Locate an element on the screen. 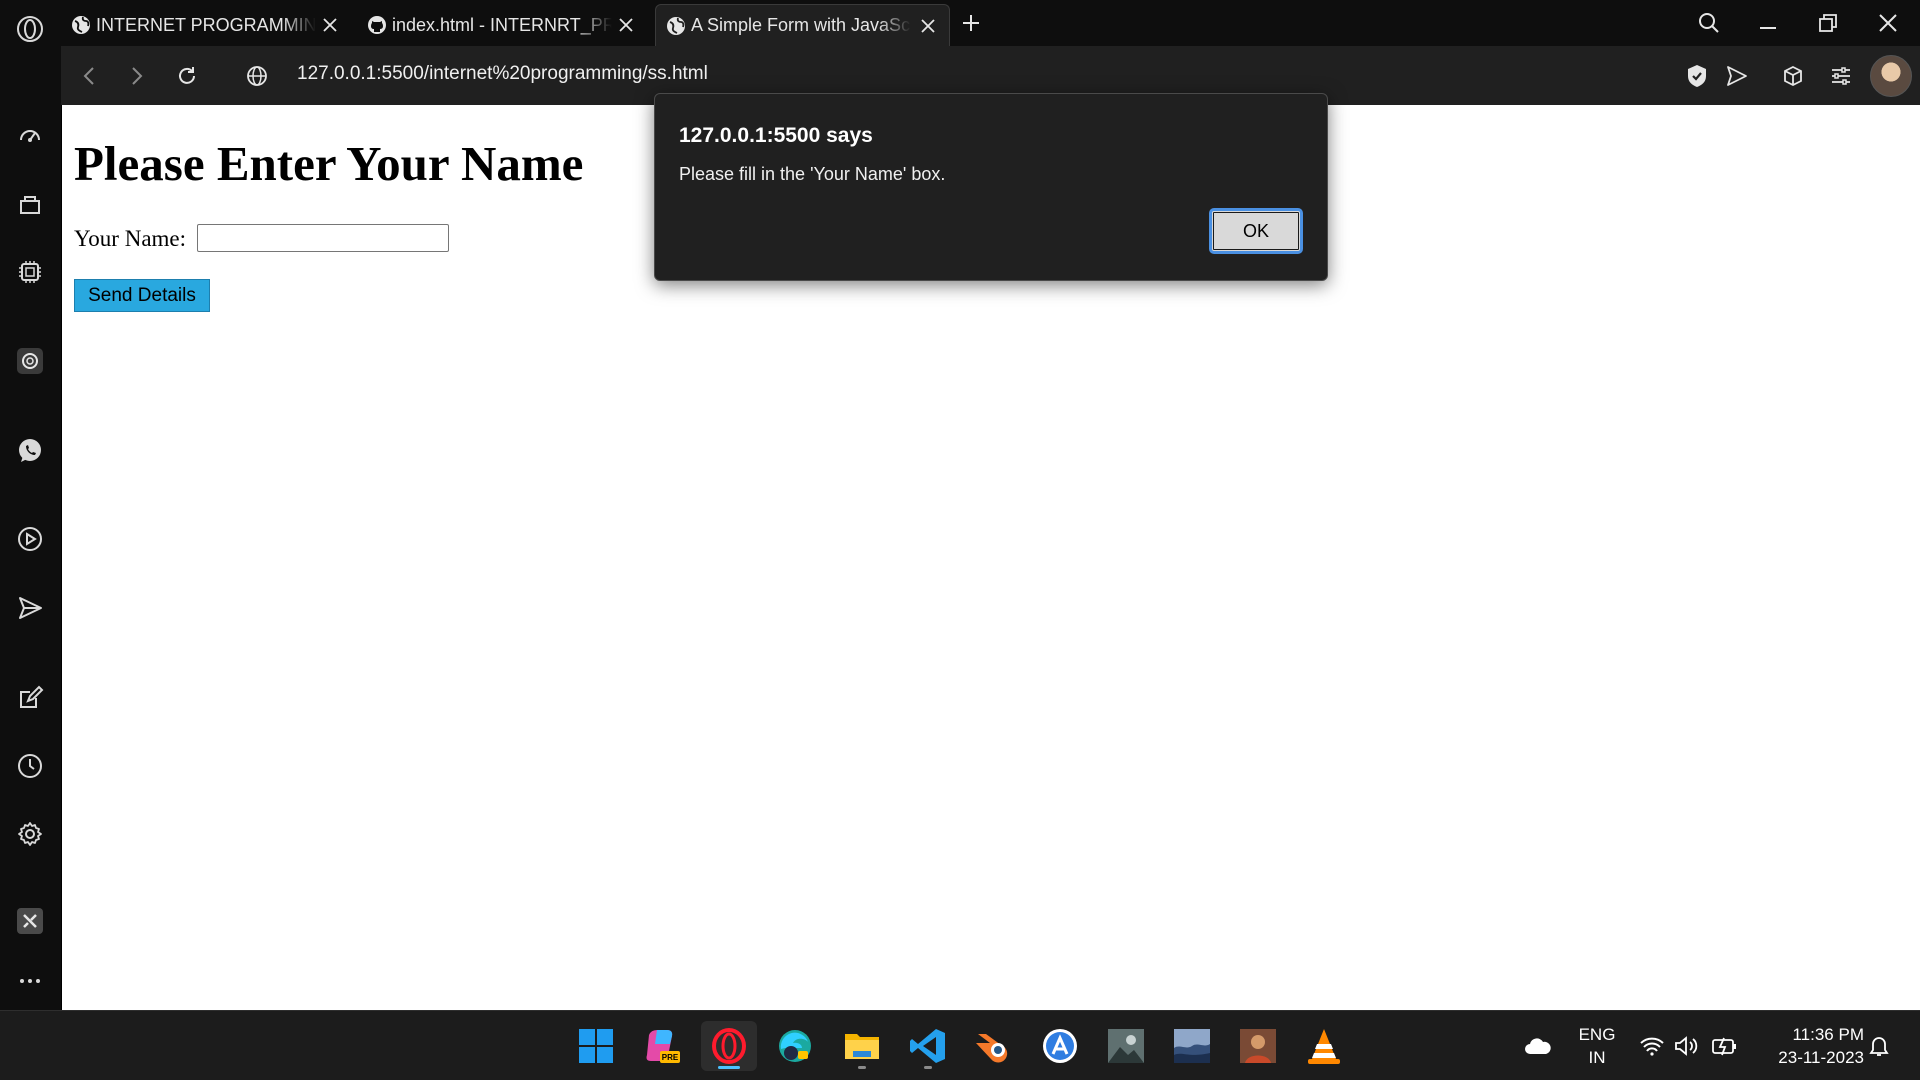 This screenshot has width=1920, height=1080. tab-internet-programming: INTERNET PROGRAMMING is located at coordinates (206, 25).